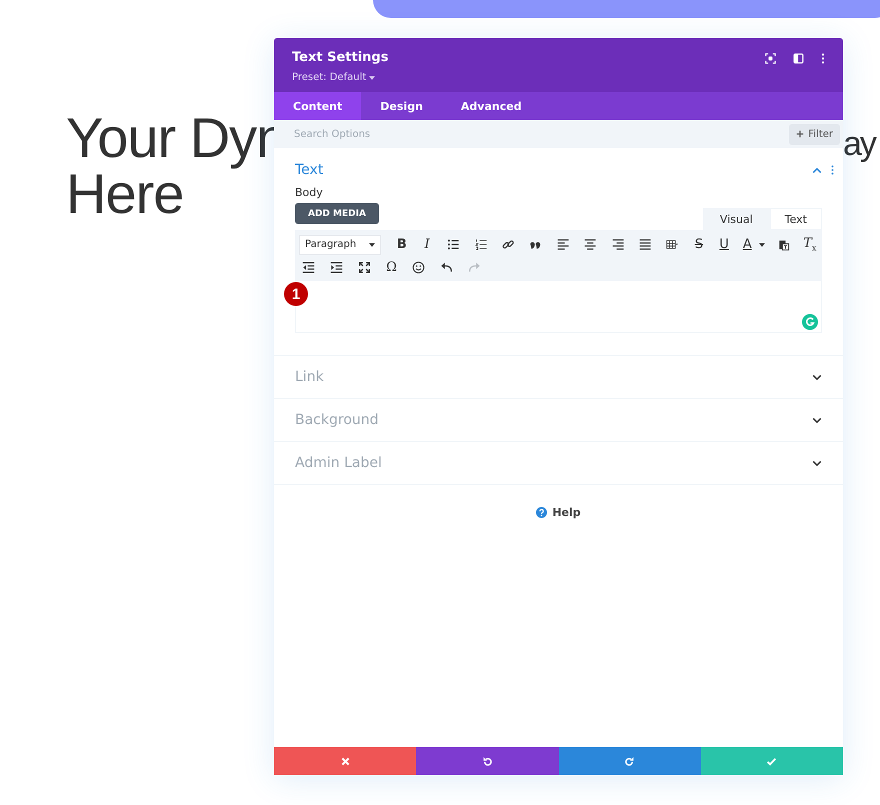 This screenshot has height=805, width=880. What do you see at coordinates (645, 244) in the screenshot?
I see `justify-icon` at bounding box center [645, 244].